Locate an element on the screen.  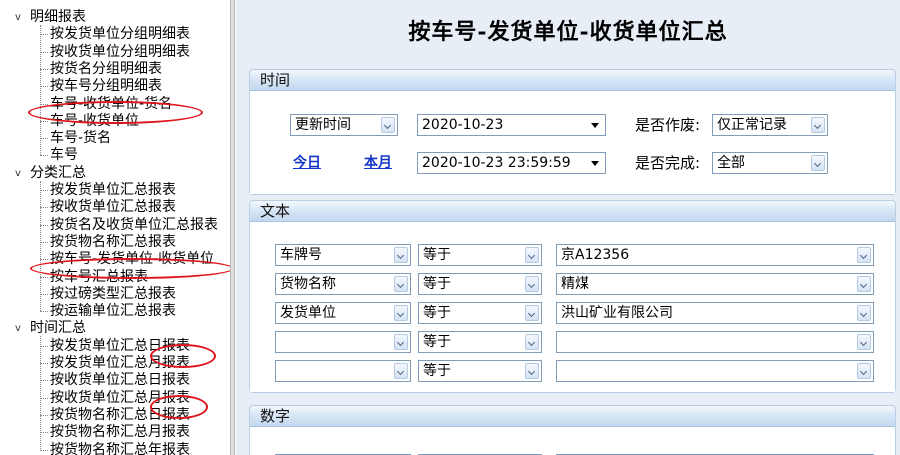
number-group: 数字 is located at coordinates (572, 430).